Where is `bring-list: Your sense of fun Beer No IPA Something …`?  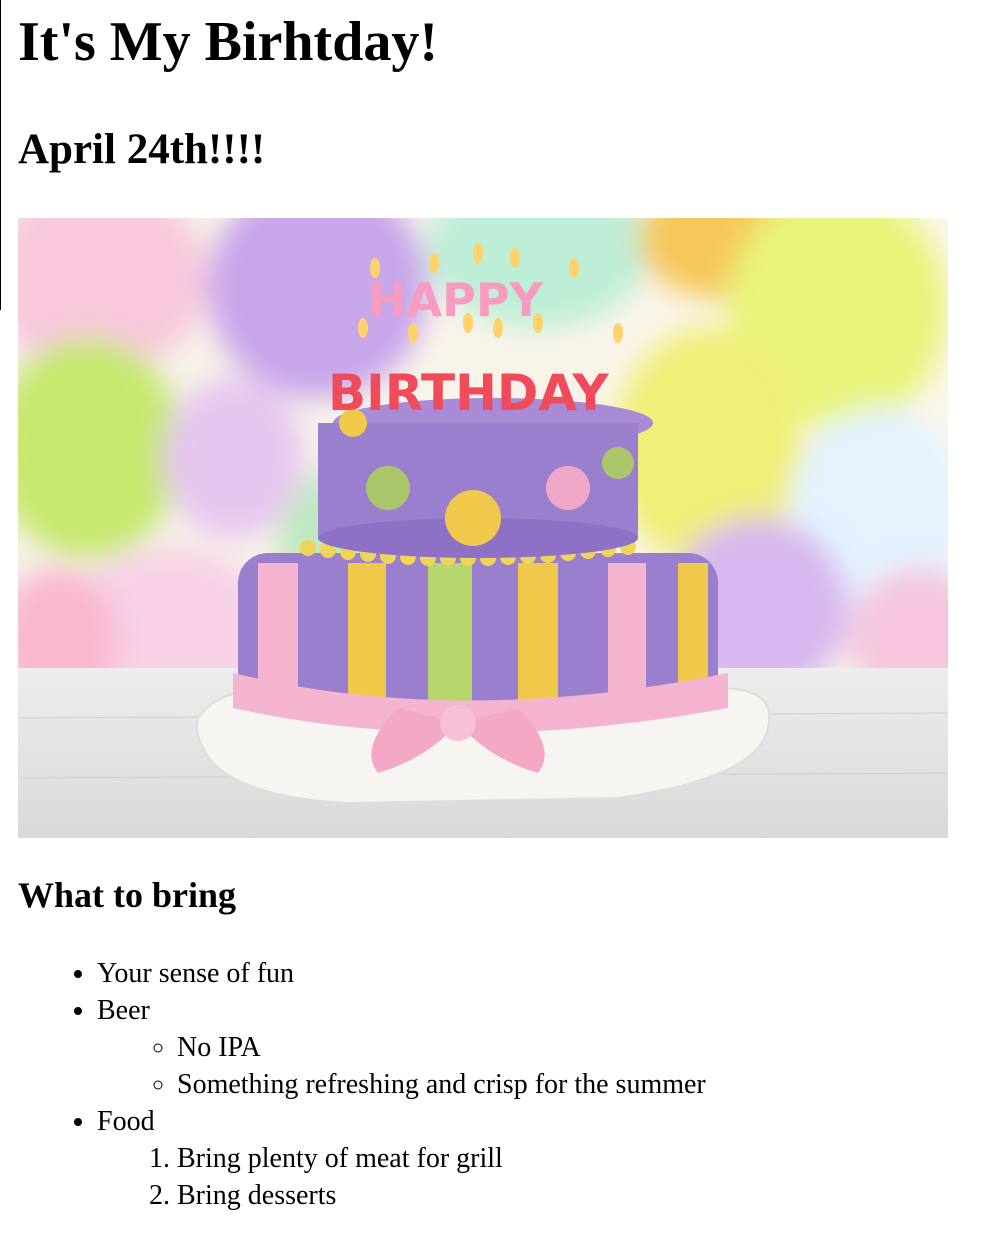 bring-list: Your sense of fun Beer No IPA Something … is located at coordinates (362, 1084).